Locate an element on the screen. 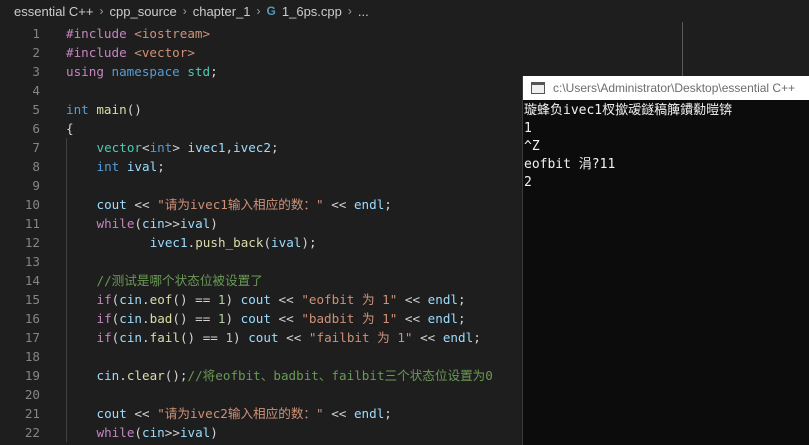 This screenshot has height=445, width=809. line-number: 13 is located at coordinates (32, 261).